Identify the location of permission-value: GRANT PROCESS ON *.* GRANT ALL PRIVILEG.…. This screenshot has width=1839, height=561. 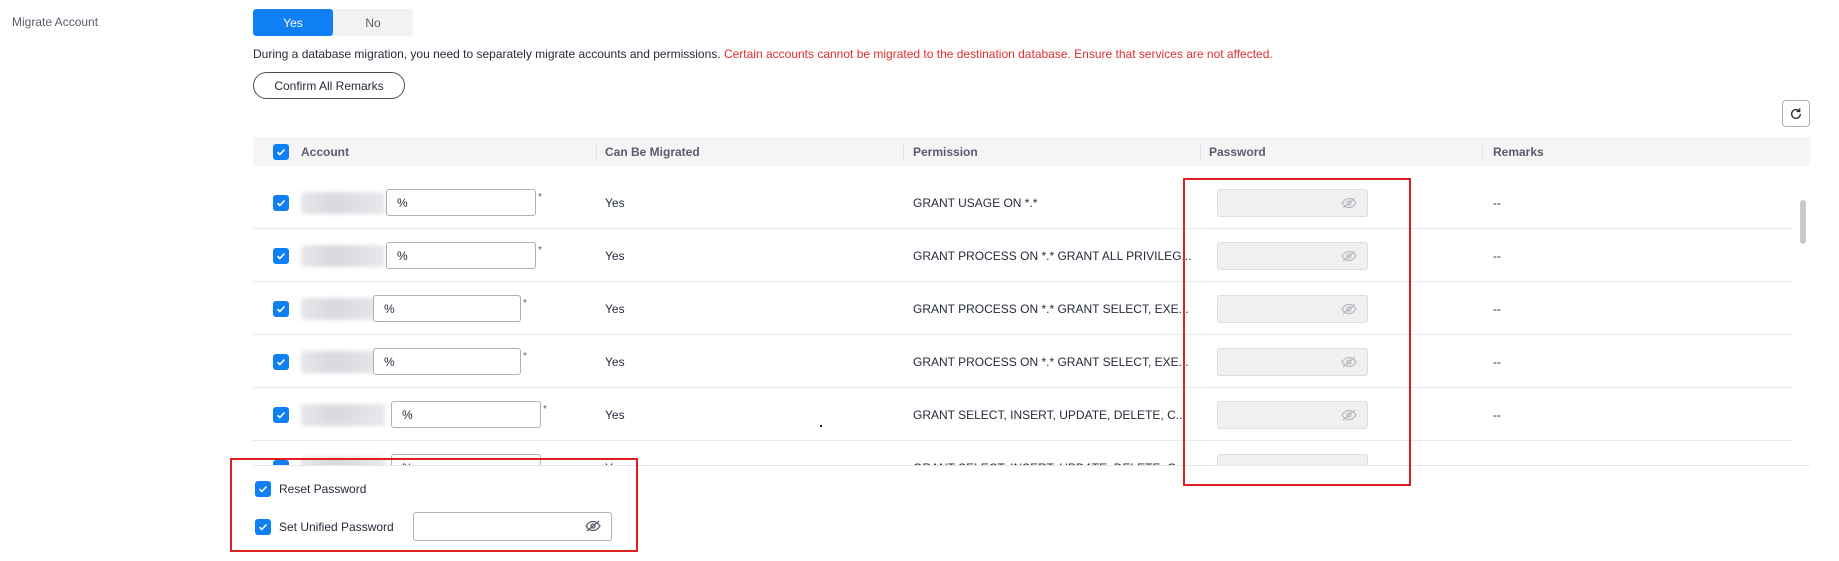
(1052, 255).